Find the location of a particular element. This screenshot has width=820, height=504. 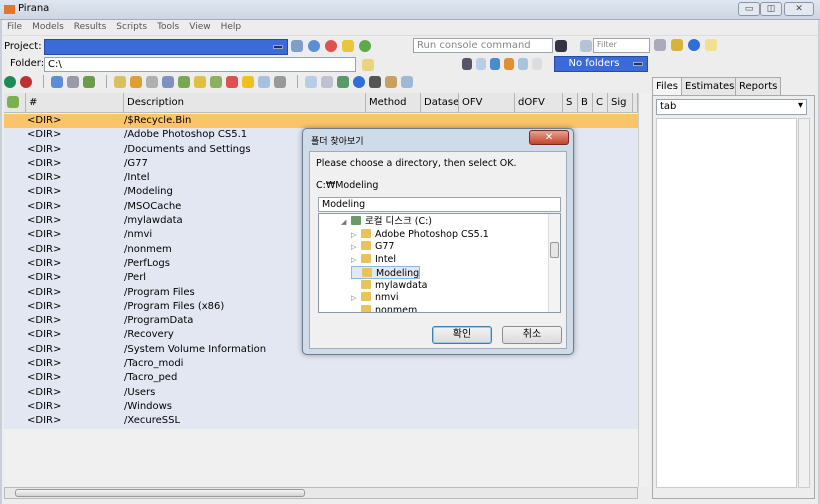

tree-item: mylawdata is located at coordinates (389, 285).